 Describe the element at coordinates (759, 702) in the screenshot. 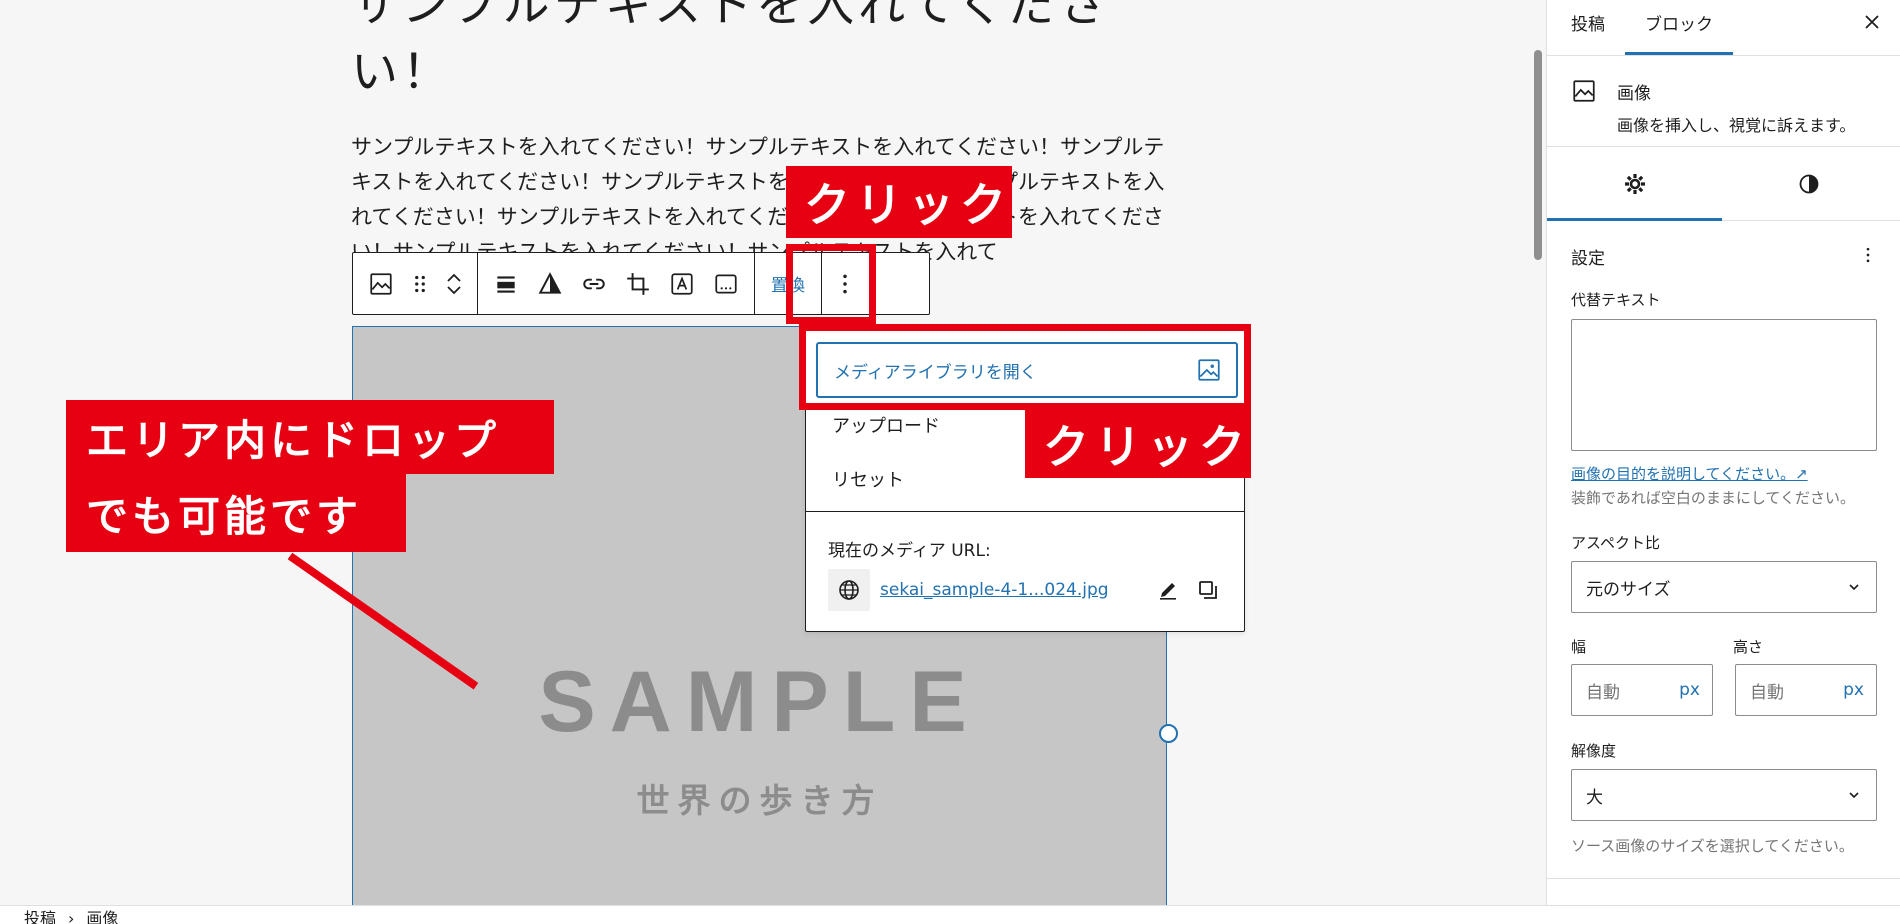

I see `sample-image-text: SAMPLE` at that location.